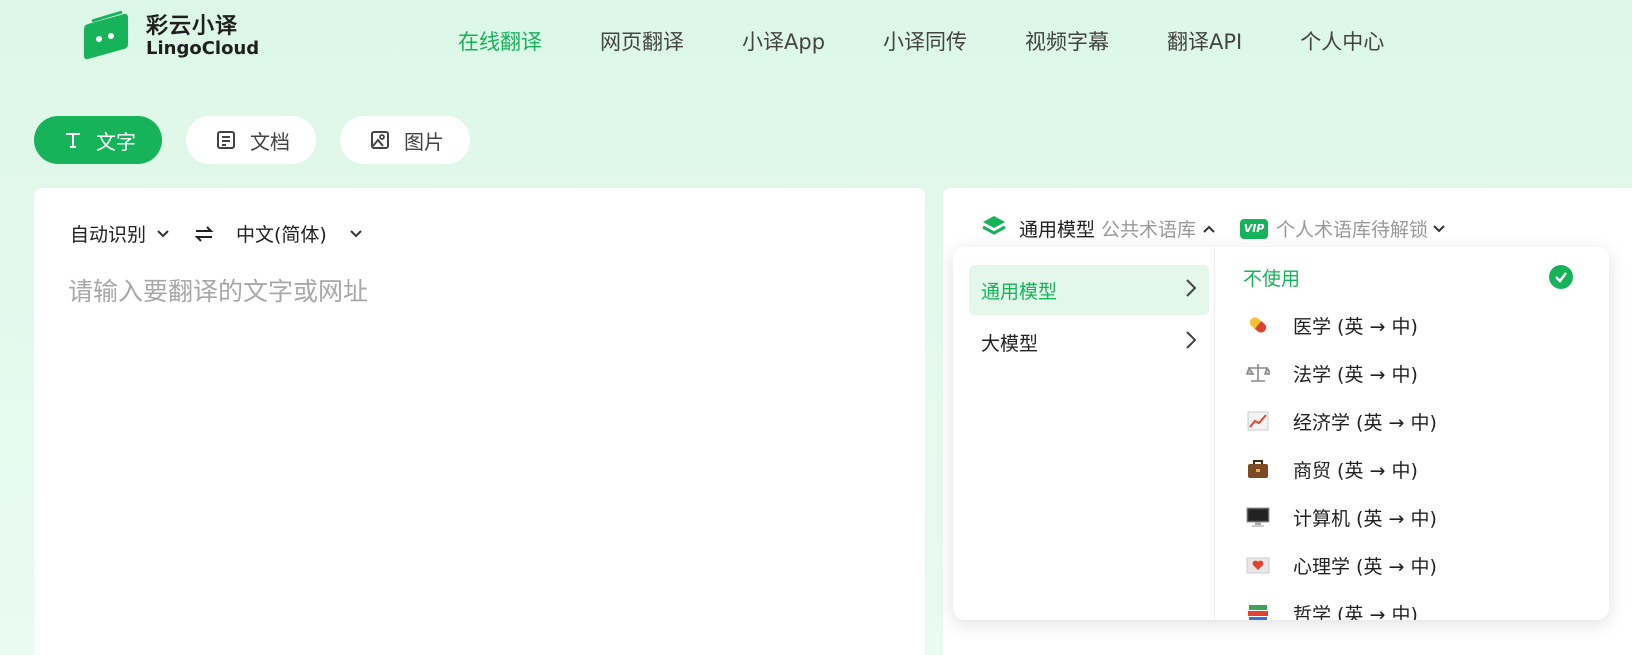  I want to click on layers-icon, so click(994, 228).